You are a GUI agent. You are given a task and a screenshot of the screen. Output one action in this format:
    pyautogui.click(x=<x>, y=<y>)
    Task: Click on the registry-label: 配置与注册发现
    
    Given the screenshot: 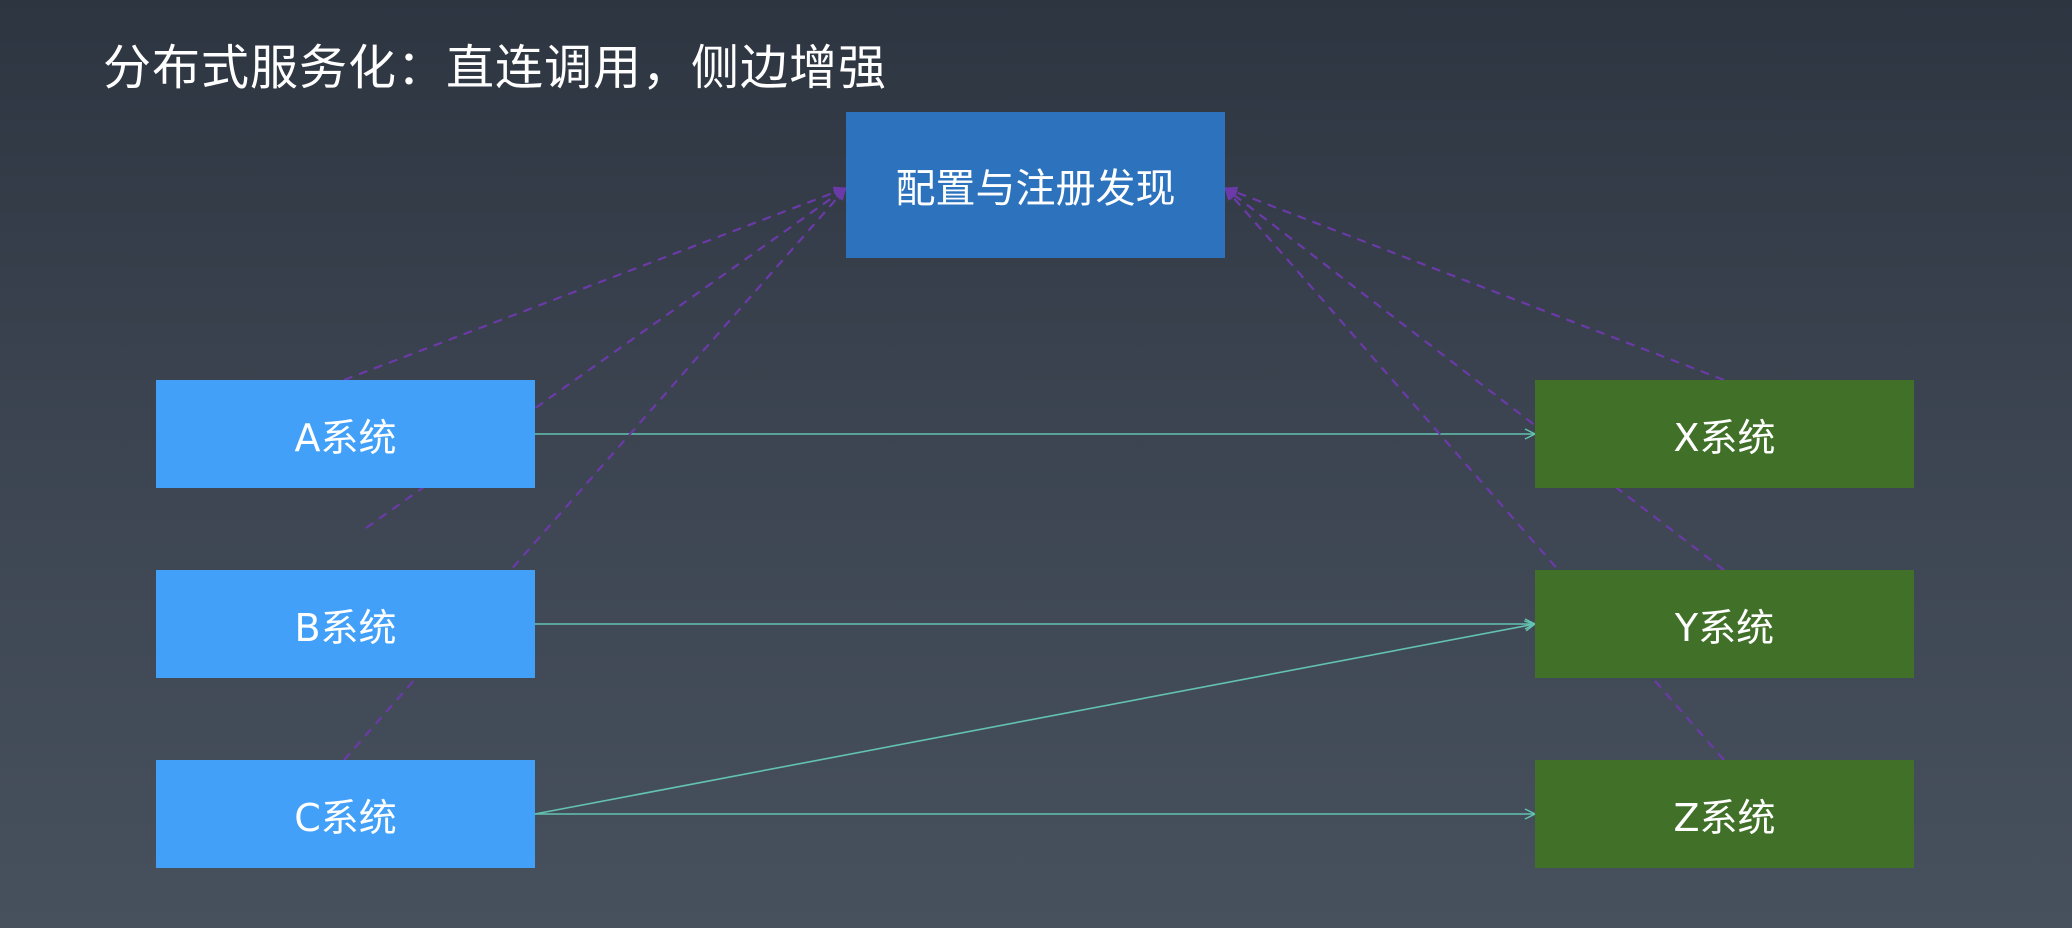 What is the action you would take?
    pyautogui.click(x=1035, y=189)
    